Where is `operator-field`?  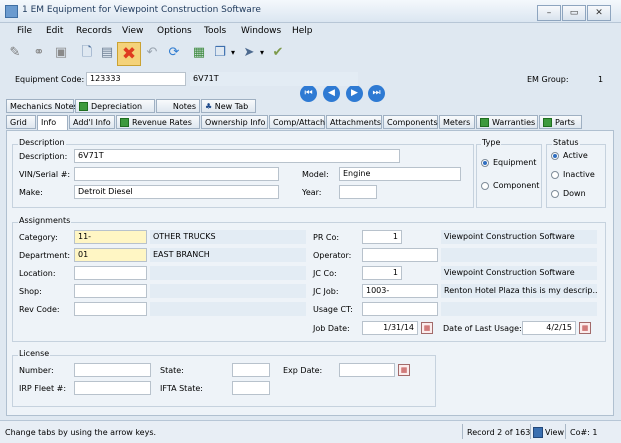
operator-field is located at coordinates (400, 255).